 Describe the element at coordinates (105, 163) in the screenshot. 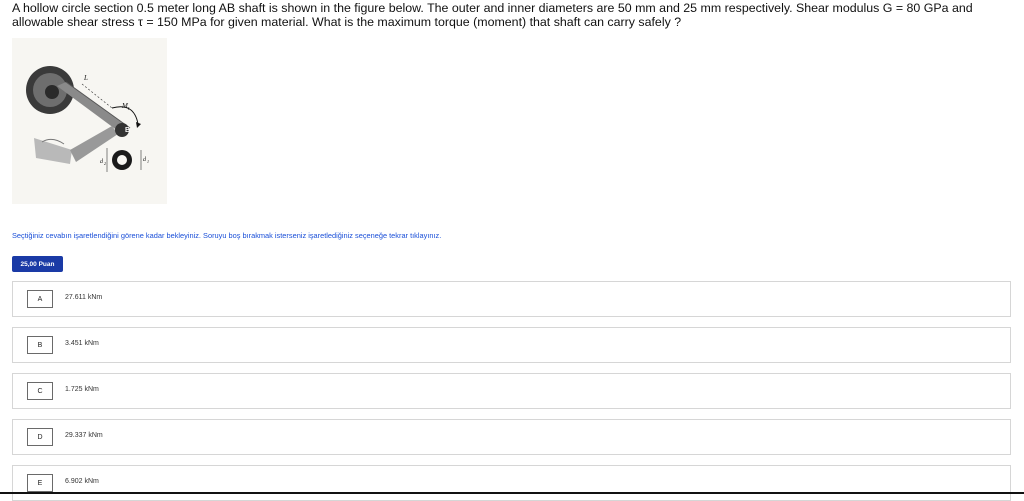

I see `label-d2-sub: 2` at that location.